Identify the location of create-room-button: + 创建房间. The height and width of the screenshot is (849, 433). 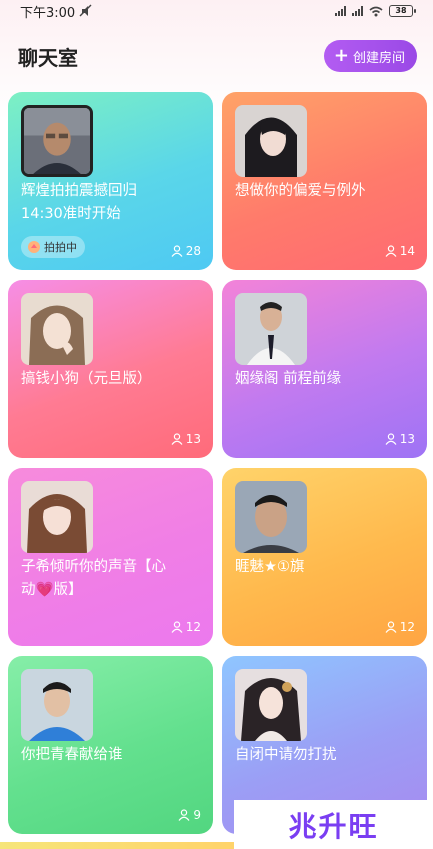
(370, 56).